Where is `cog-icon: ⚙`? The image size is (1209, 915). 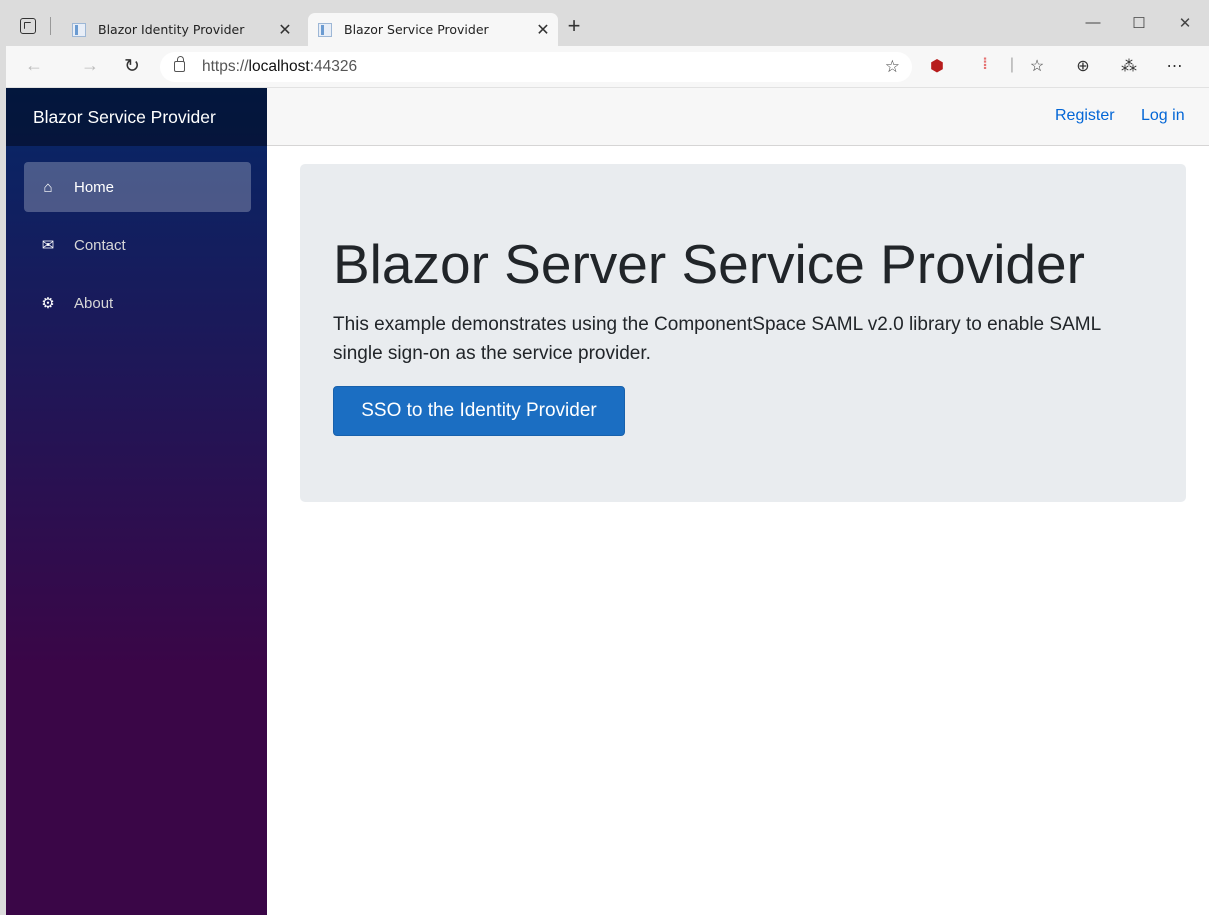 cog-icon: ⚙ is located at coordinates (48, 303).